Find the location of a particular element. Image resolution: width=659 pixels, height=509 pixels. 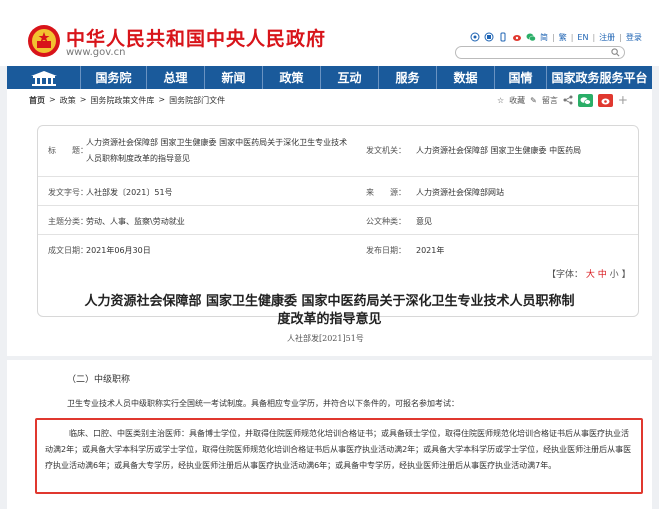

font-size-suffix: 】 is located at coordinates (626, 275).